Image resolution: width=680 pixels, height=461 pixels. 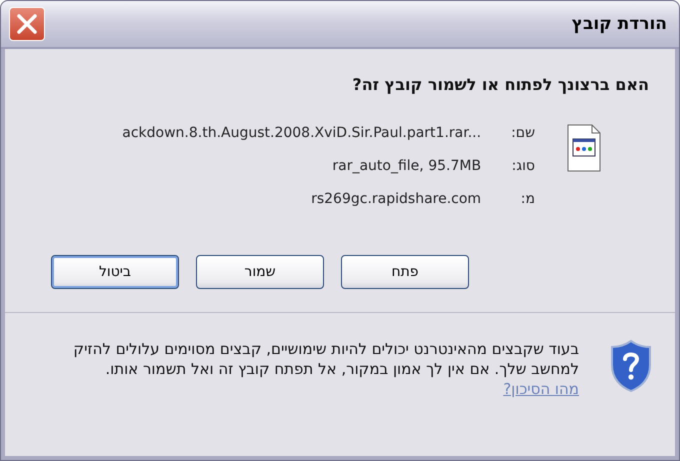 I want to click on field-label: שם:, so click(x=523, y=133).